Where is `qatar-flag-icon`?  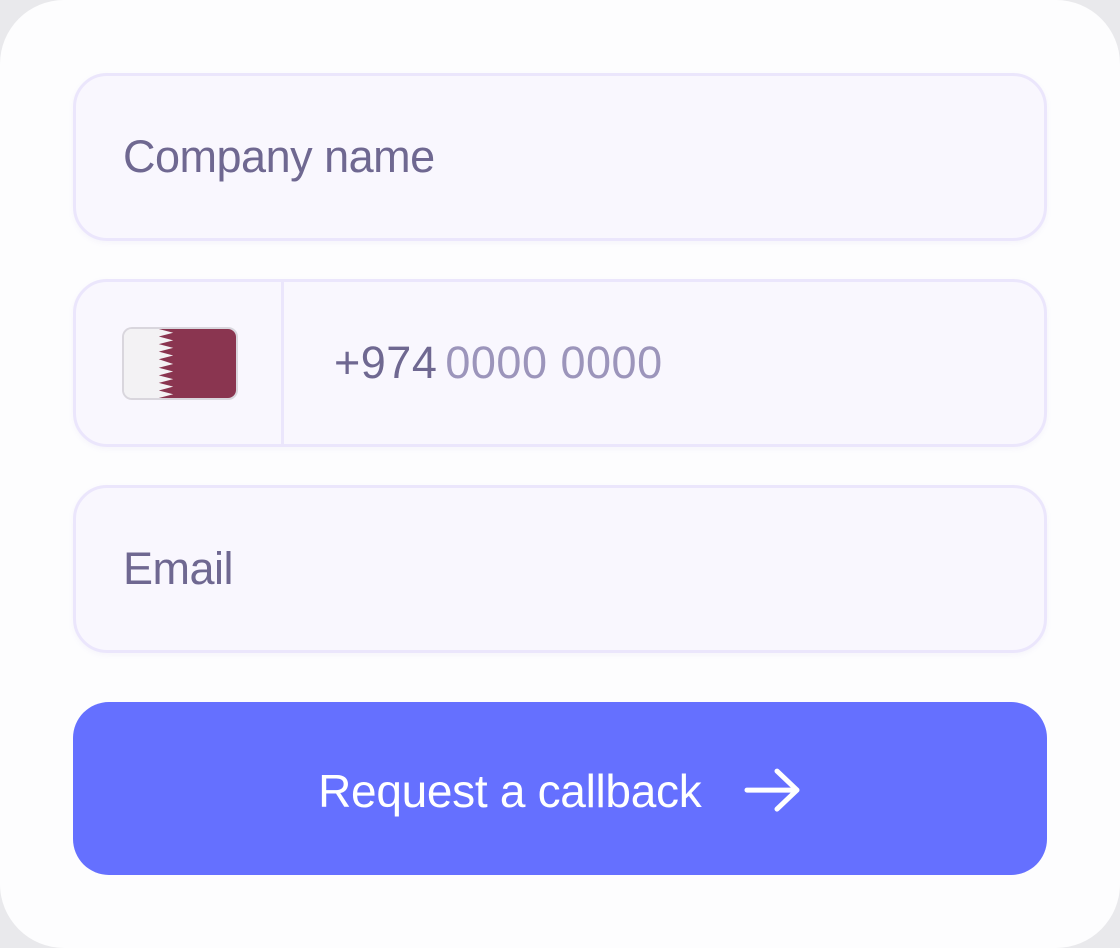
qatar-flag-icon is located at coordinates (180, 363).